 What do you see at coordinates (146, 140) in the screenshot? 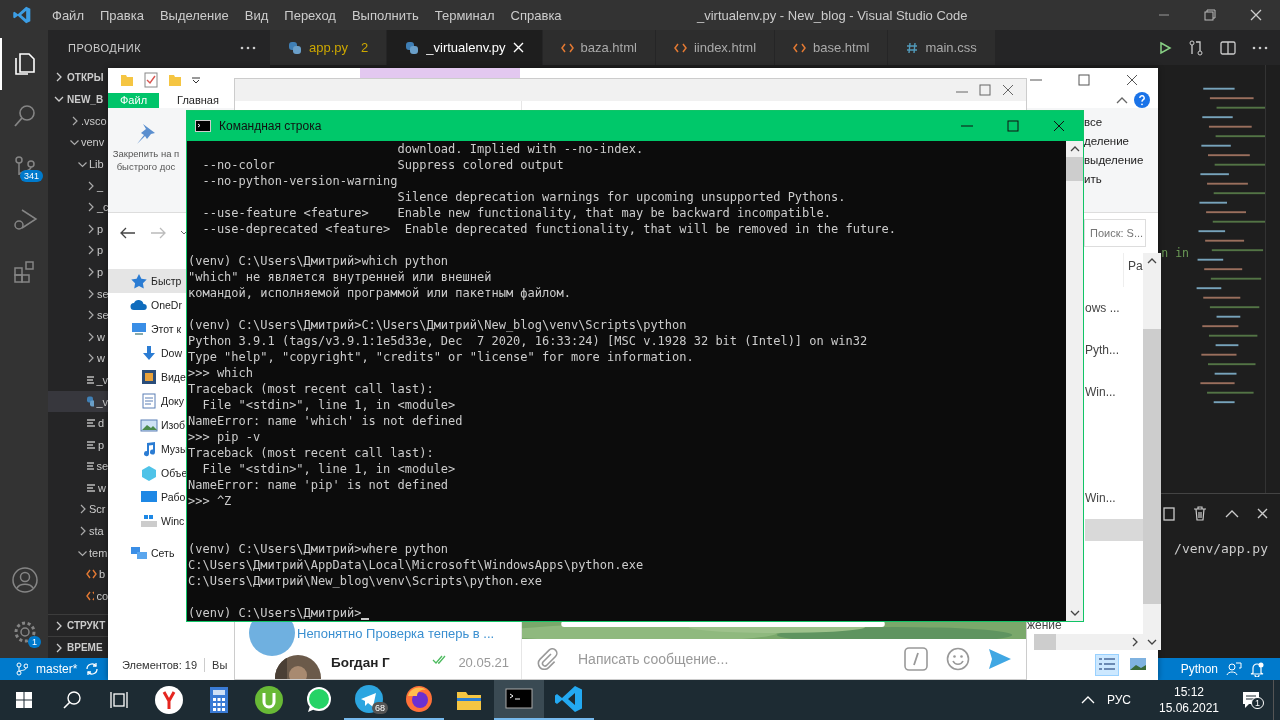
I see `pin-button: Закрепить на п быстрого дос` at bounding box center [146, 140].